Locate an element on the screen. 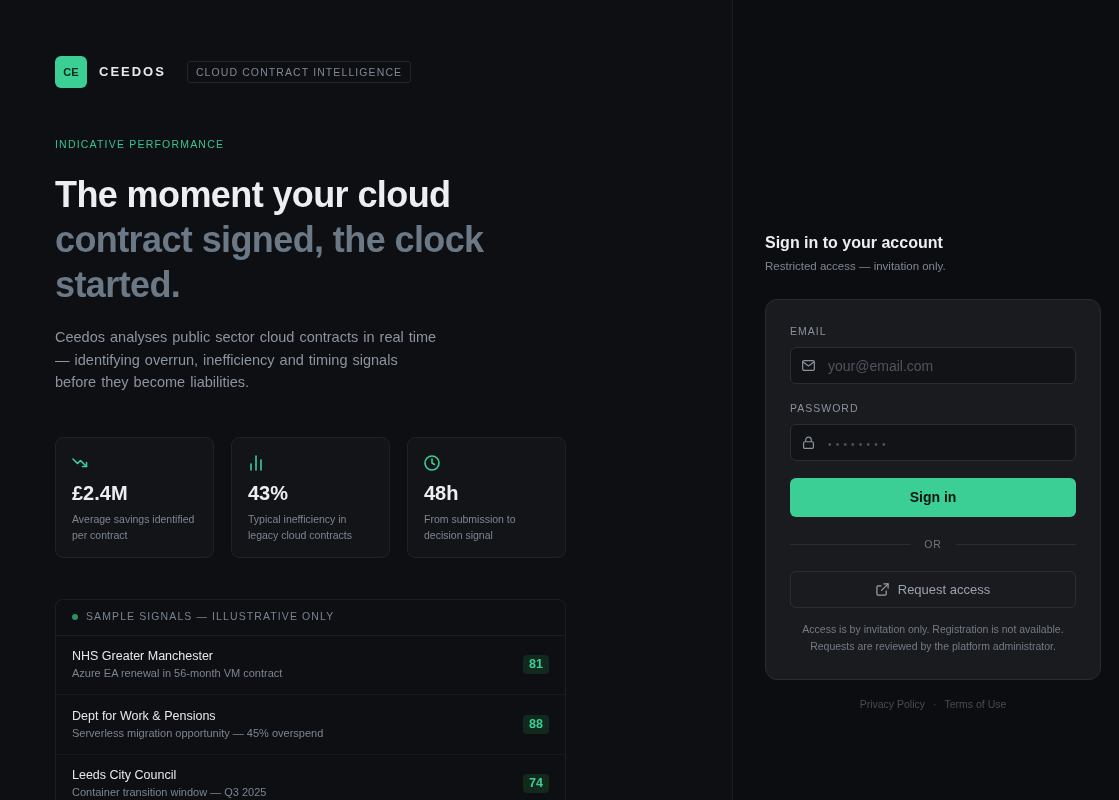 The height and width of the screenshot is (800, 1119). stat-value: 48h is located at coordinates (441, 492).